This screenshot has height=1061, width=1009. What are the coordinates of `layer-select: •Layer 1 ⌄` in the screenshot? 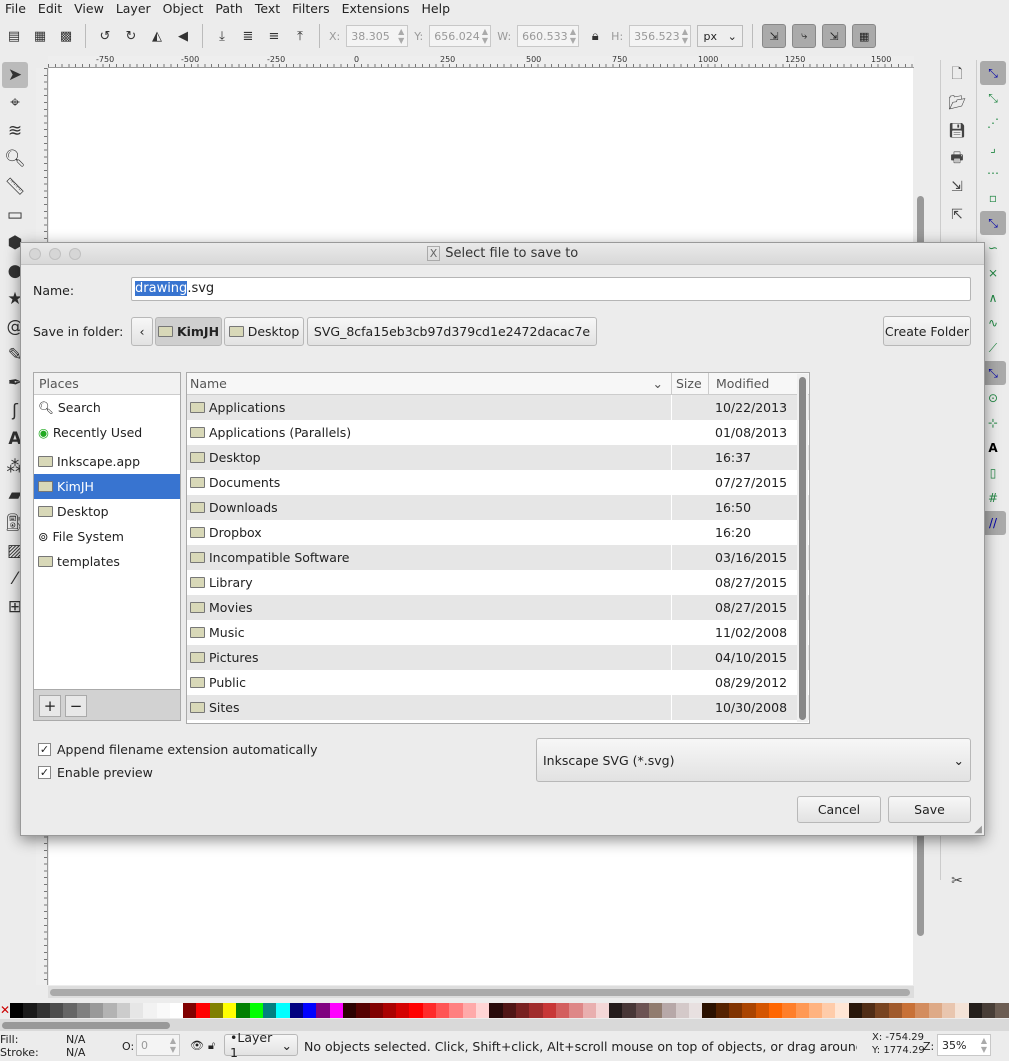 It's located at (261, 1045).